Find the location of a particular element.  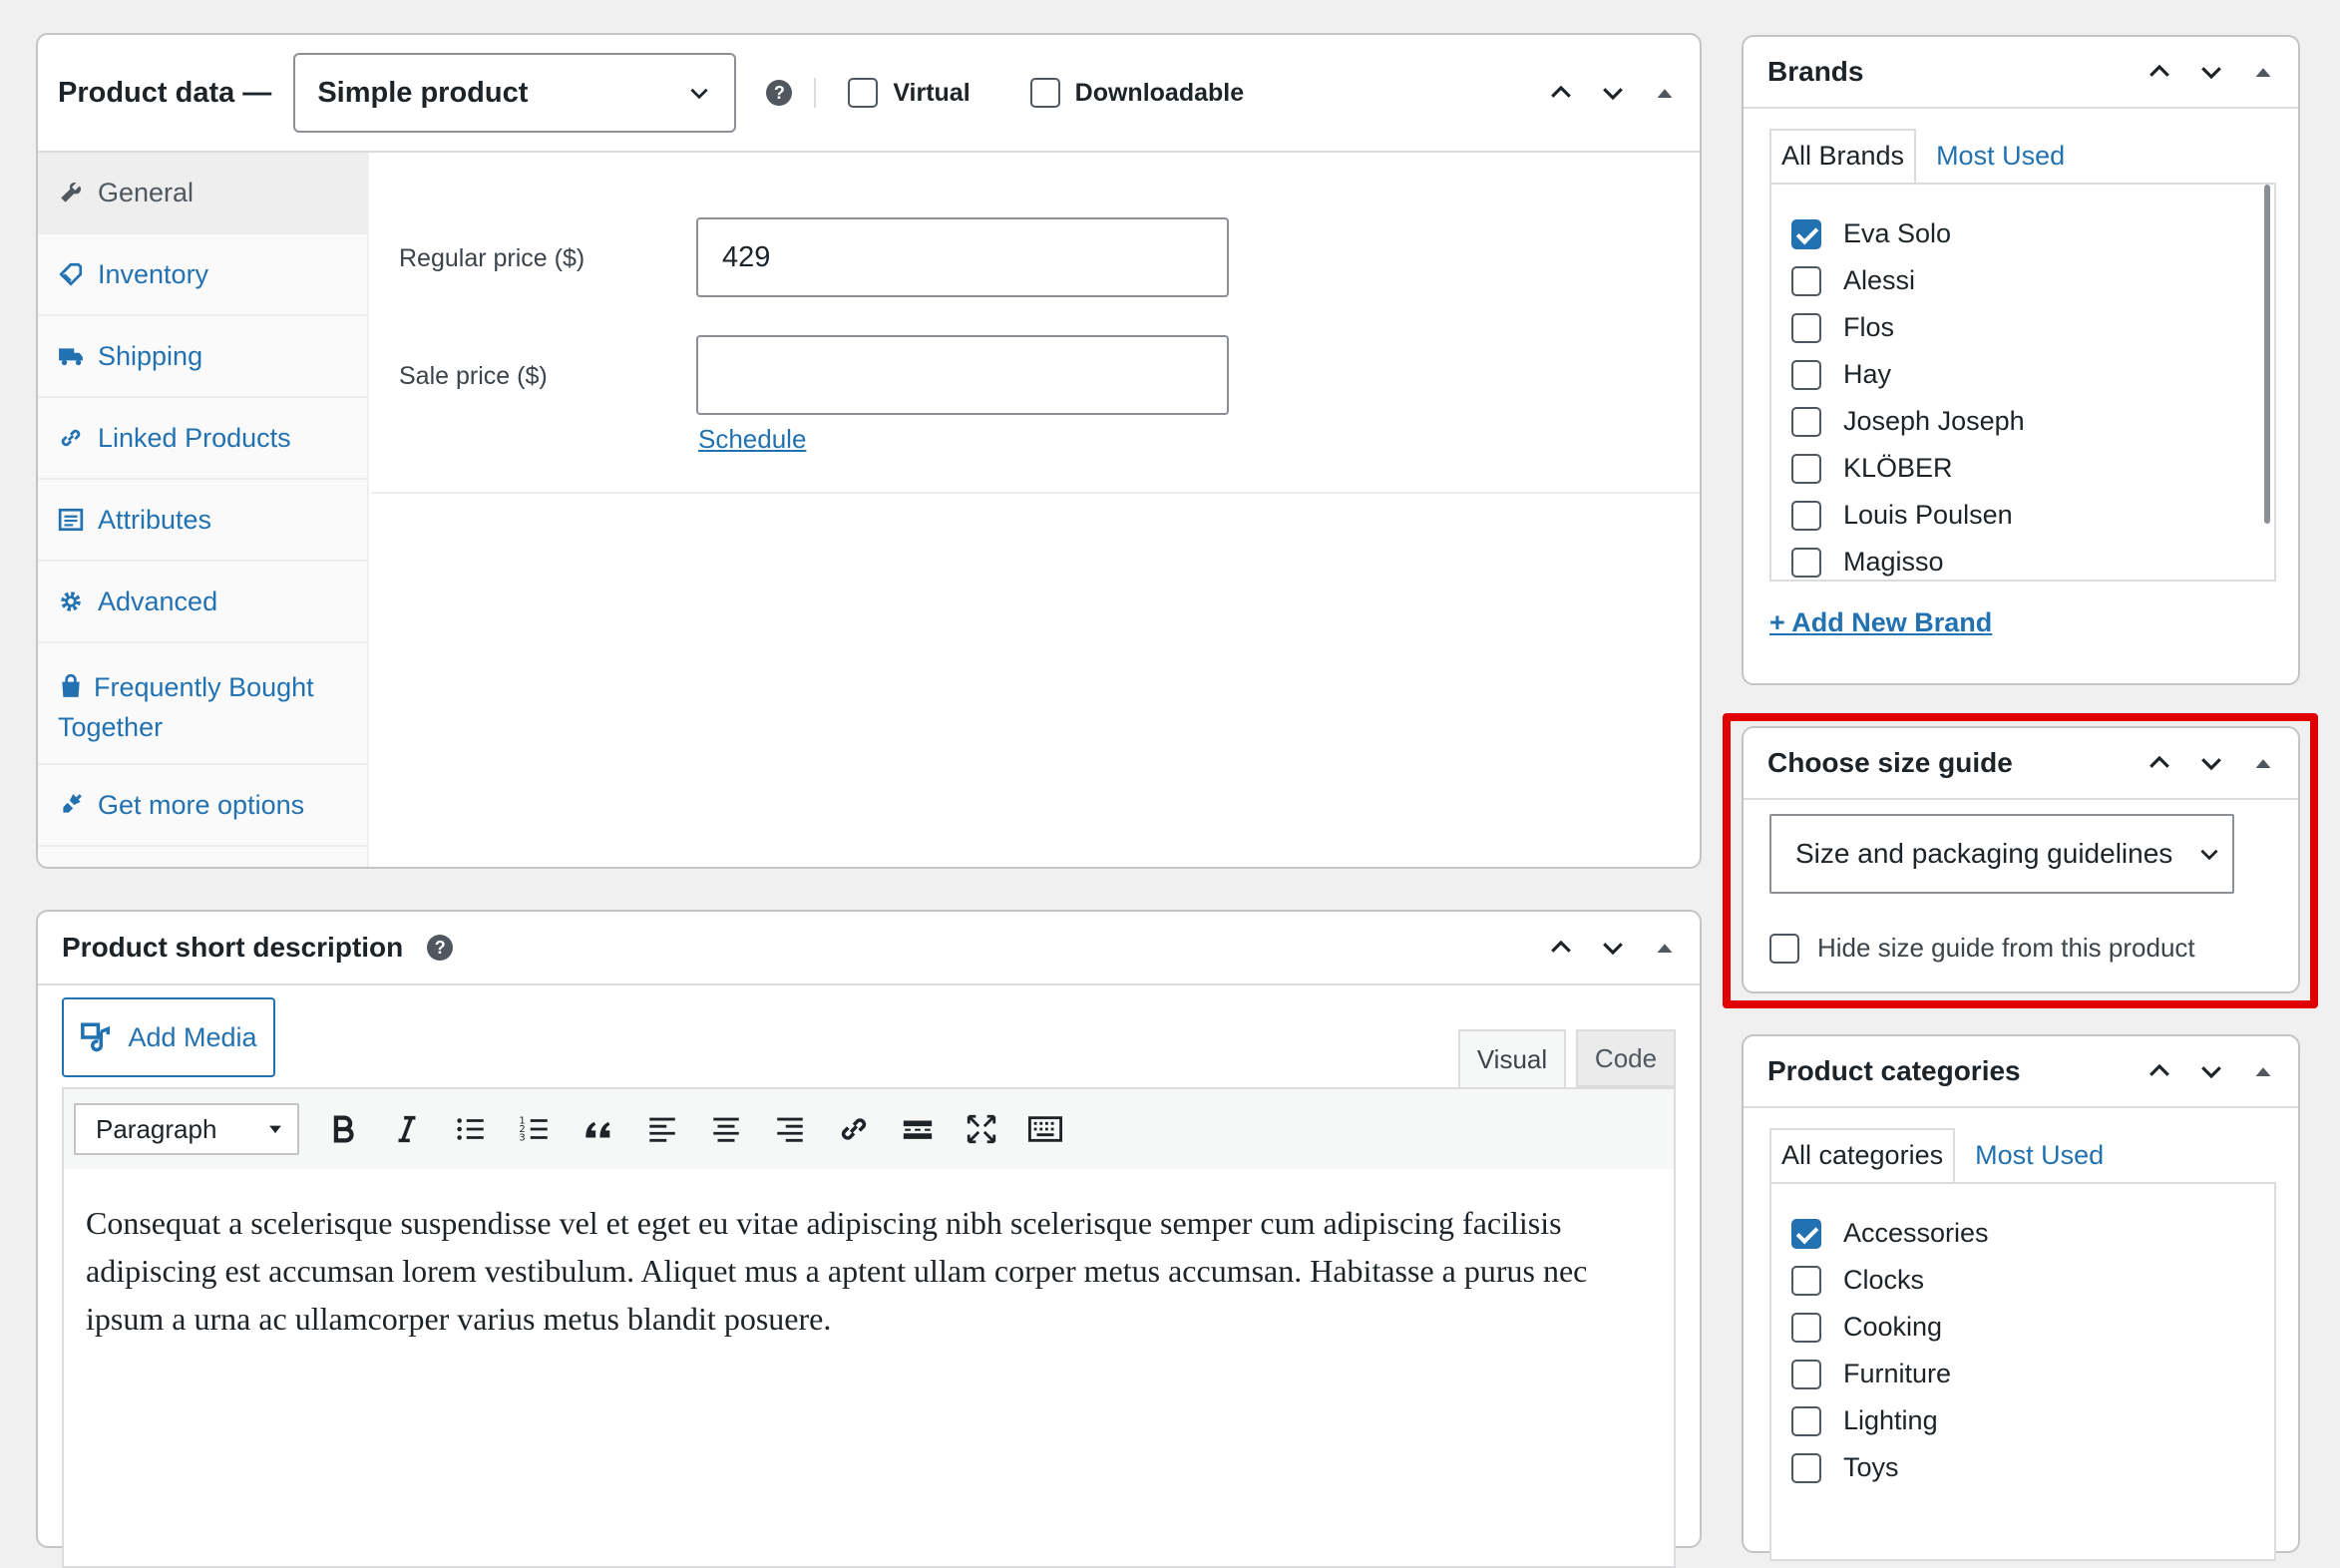

brand-label: KLÖBER is located at coordinates (1898, 468).